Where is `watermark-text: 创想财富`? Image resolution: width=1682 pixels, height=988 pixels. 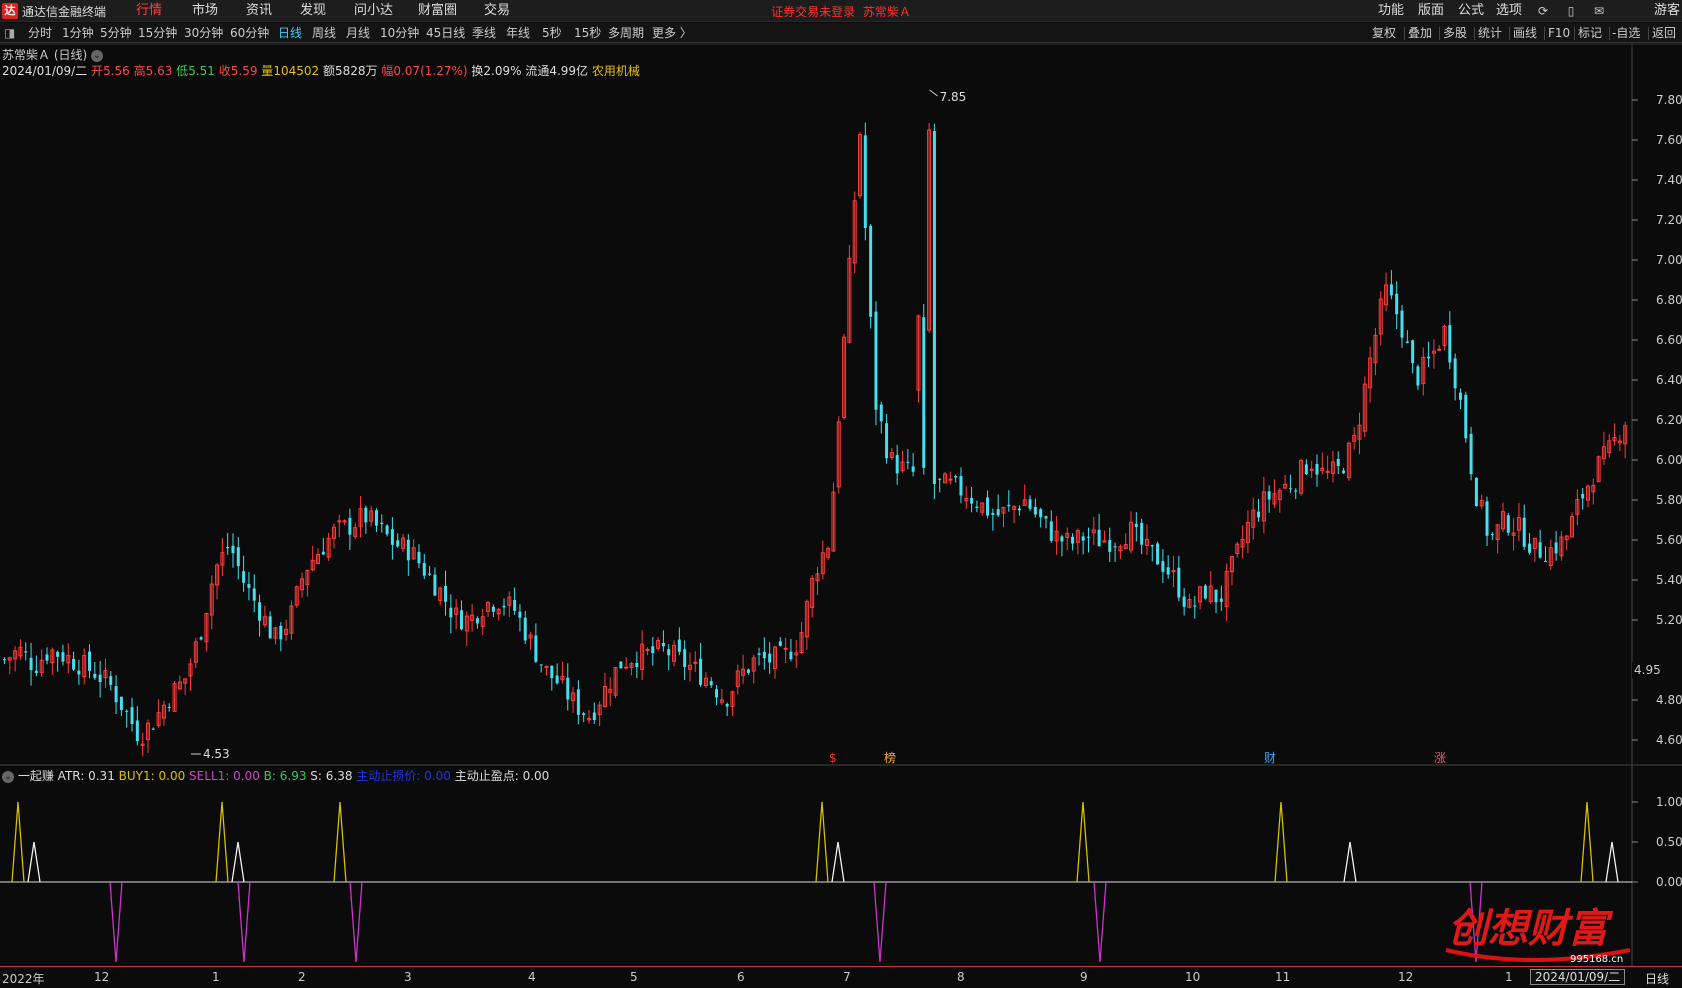 watermark-text: 创想财富 is located at coordinates (1531, 928).